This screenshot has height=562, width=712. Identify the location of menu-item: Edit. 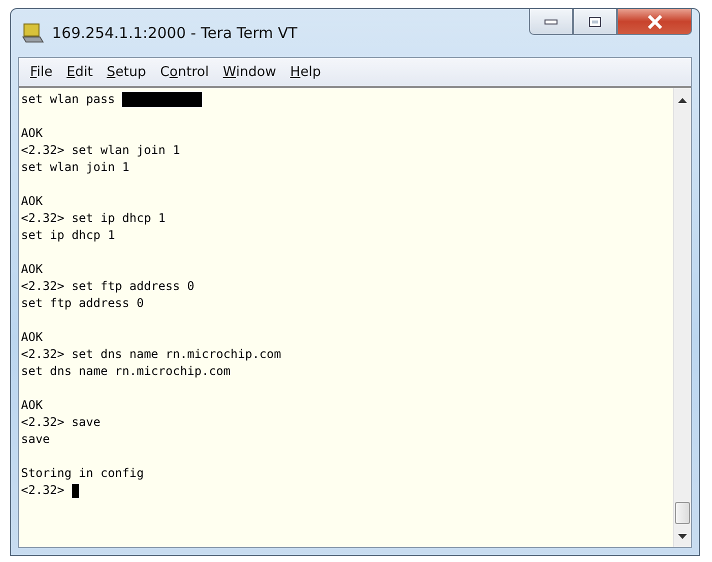
(80, 72).